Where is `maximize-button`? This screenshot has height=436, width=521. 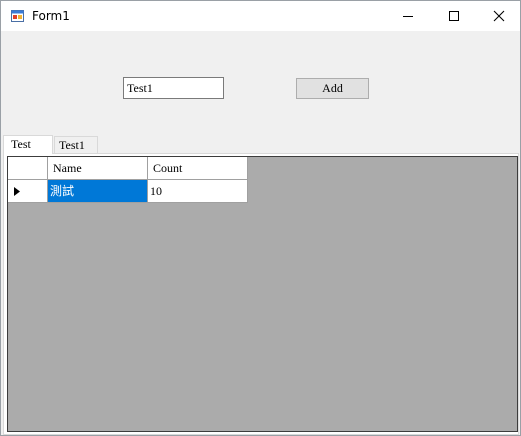
maximize-button is located at coordinates (454, 16).